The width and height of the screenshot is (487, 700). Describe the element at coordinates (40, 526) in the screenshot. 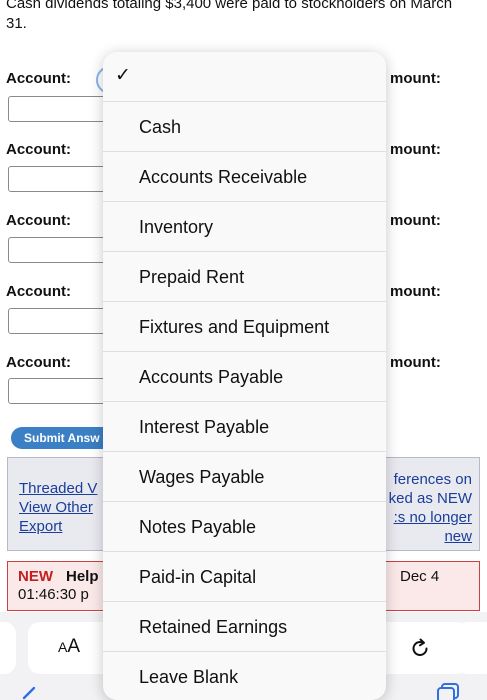

I see `export-link: Export` at that location.